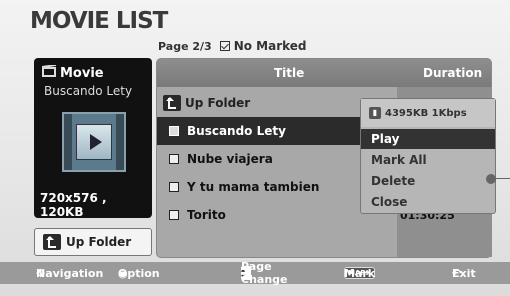 This screenshot has height=296, width=510. I want to click on movie-thumbnail-icon, so click(94, 142).